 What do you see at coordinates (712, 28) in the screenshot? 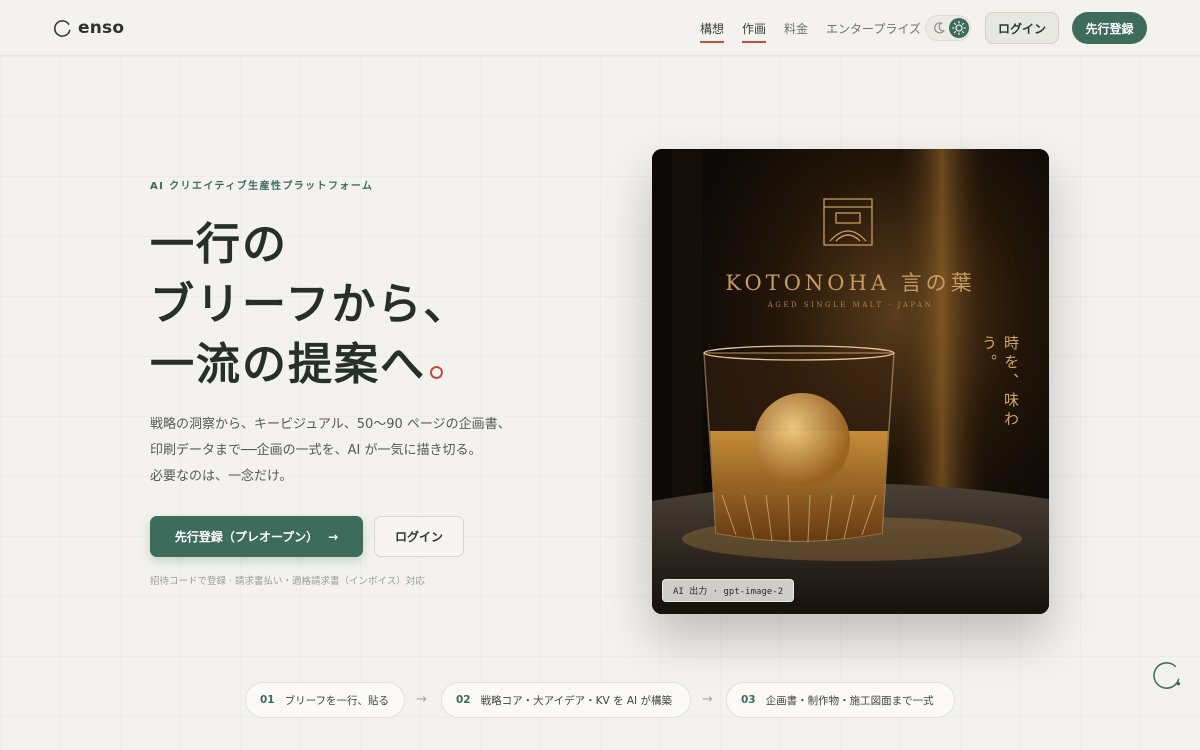
I see `nav-item-concept: 構想` at bounding box center [712, 28].